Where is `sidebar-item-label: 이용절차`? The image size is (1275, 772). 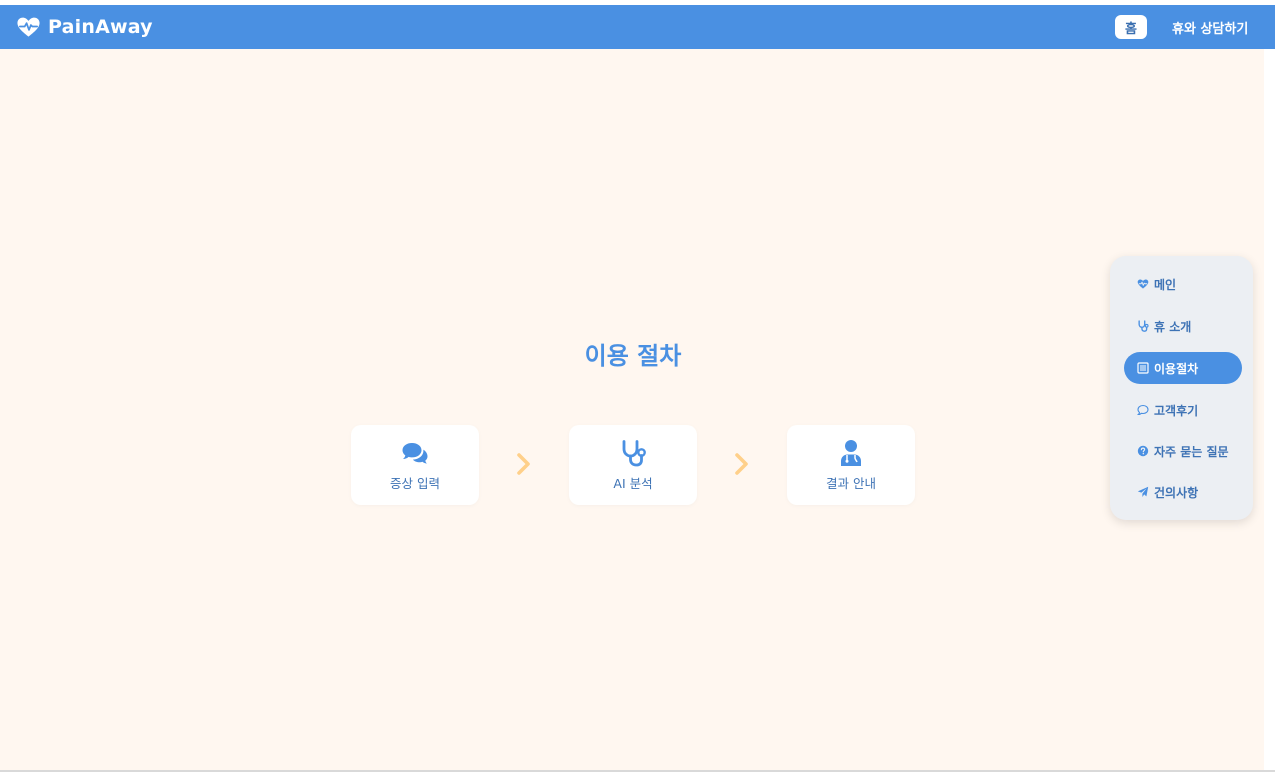 sidebar-item-label: 이용절차 is located at coordinates (1176, 368).